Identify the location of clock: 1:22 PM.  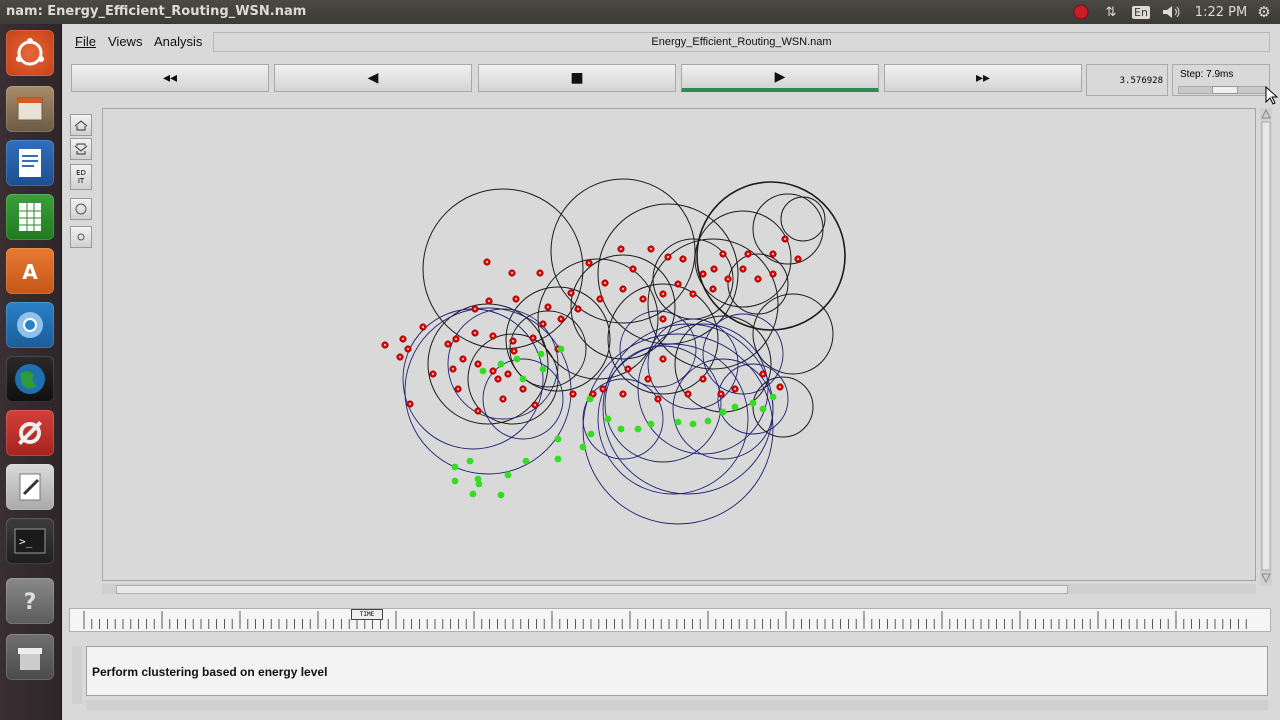
(1221, 12).